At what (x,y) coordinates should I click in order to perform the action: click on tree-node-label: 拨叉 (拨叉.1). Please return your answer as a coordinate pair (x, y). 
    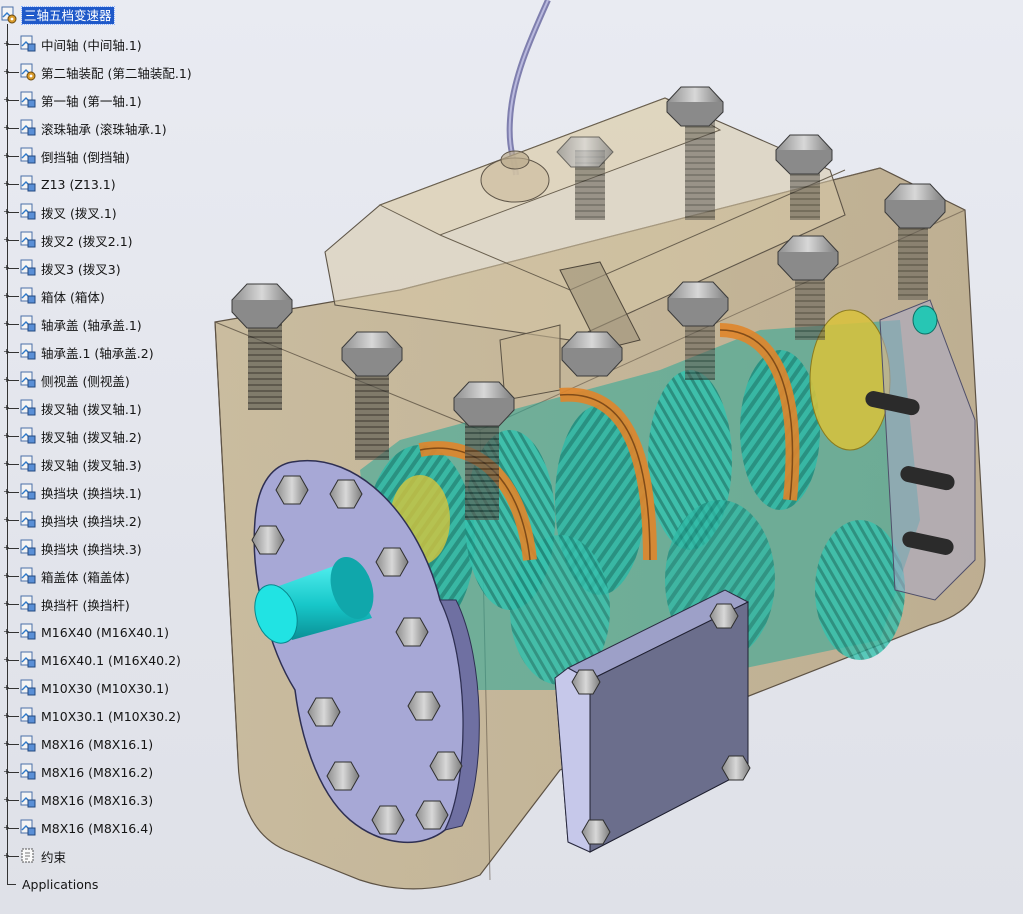
    Looking at the image, I should click on (79, 213).